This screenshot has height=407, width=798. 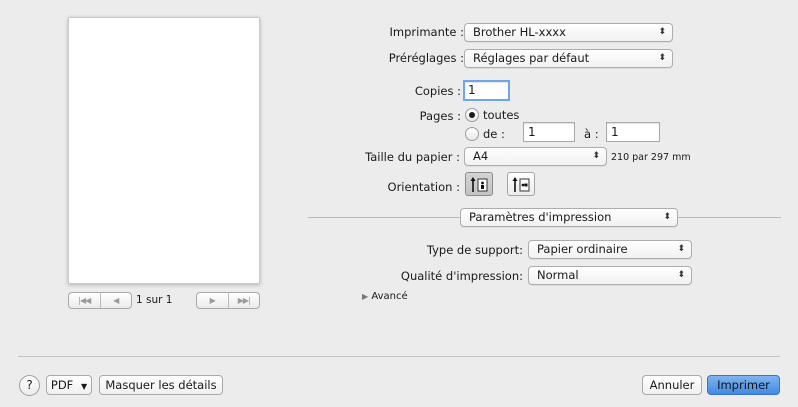 I want to click on previous-page-icon: ◀, so click(x=115, y=300).